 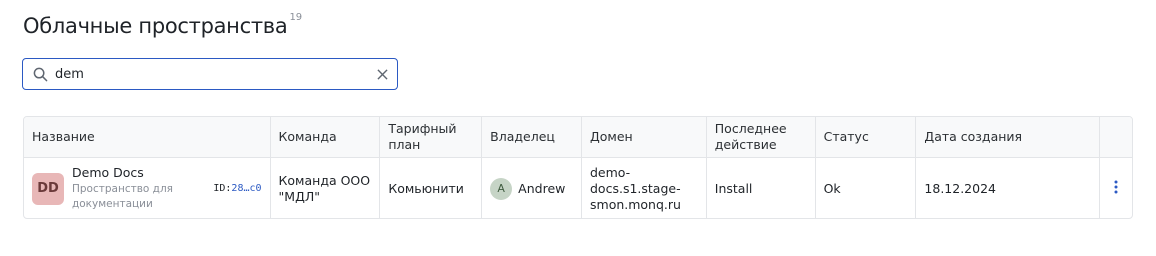 I want to click on column-header-actions, so click(x=1116, y=137).